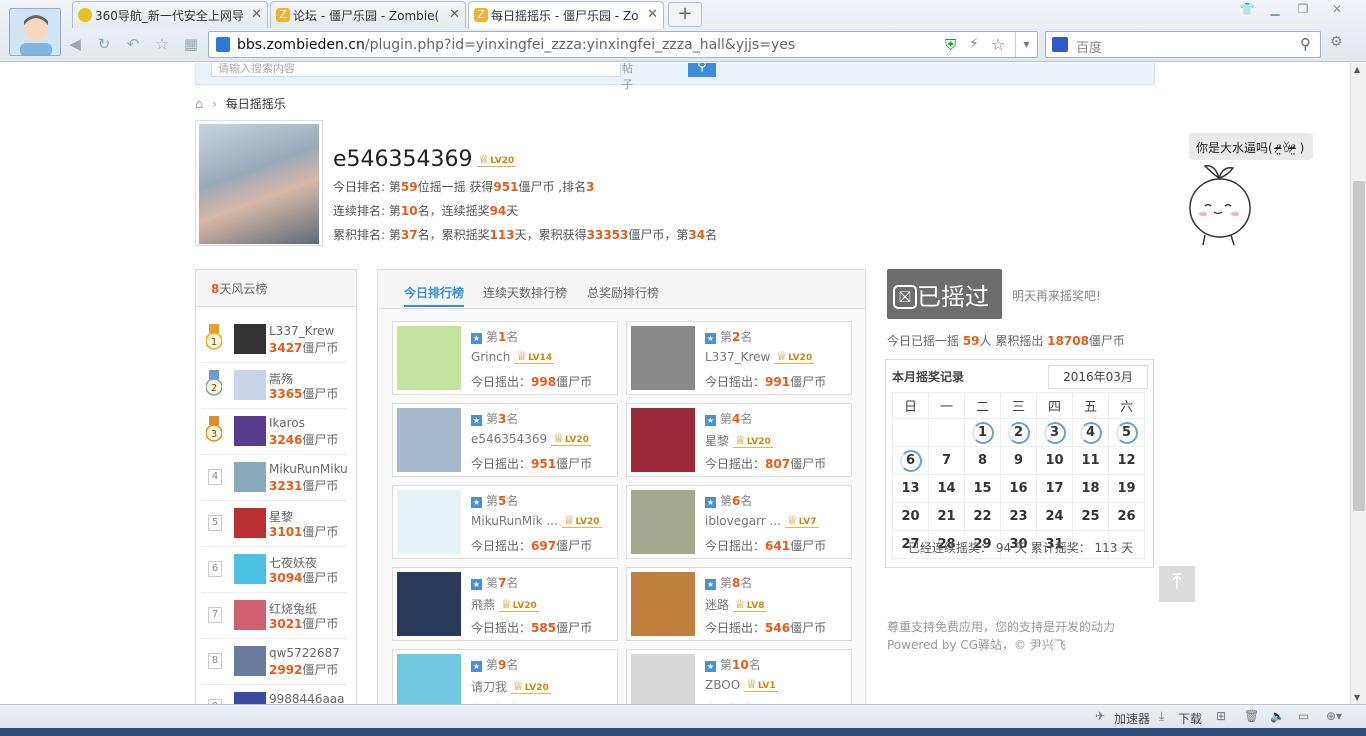 The image size is (1366, 736). Describe the element at coordinates (998, 44) in the screenshot. I see `bookmark-star-icon: ☆` at that location.